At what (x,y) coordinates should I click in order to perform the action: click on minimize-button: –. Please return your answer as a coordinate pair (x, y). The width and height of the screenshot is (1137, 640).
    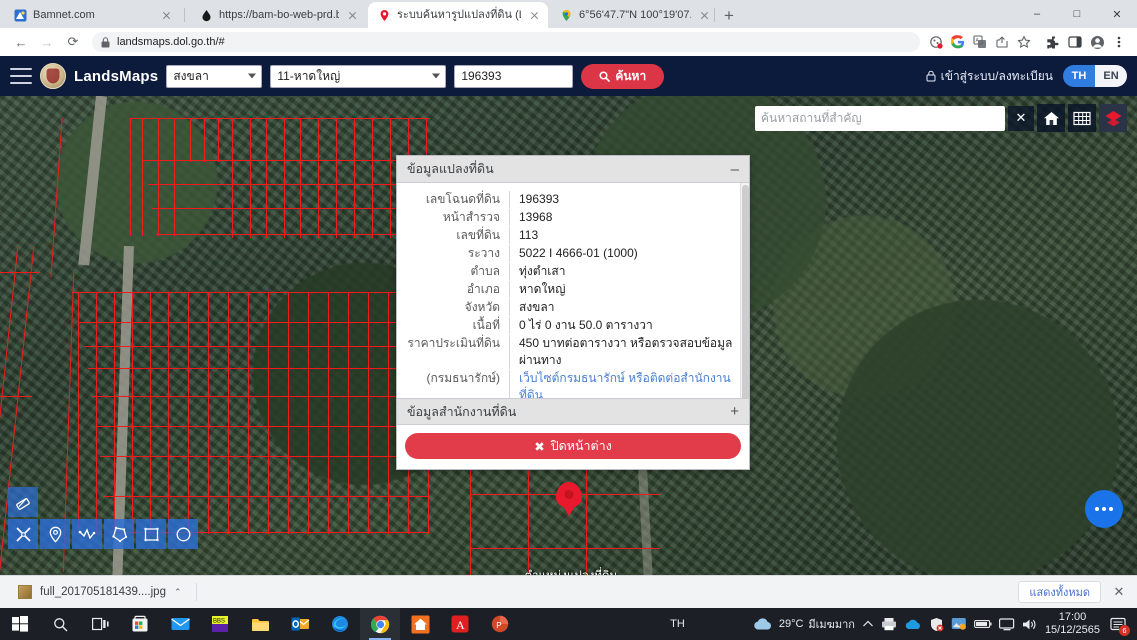
    Looking at the image, I should click on (1037, 14).